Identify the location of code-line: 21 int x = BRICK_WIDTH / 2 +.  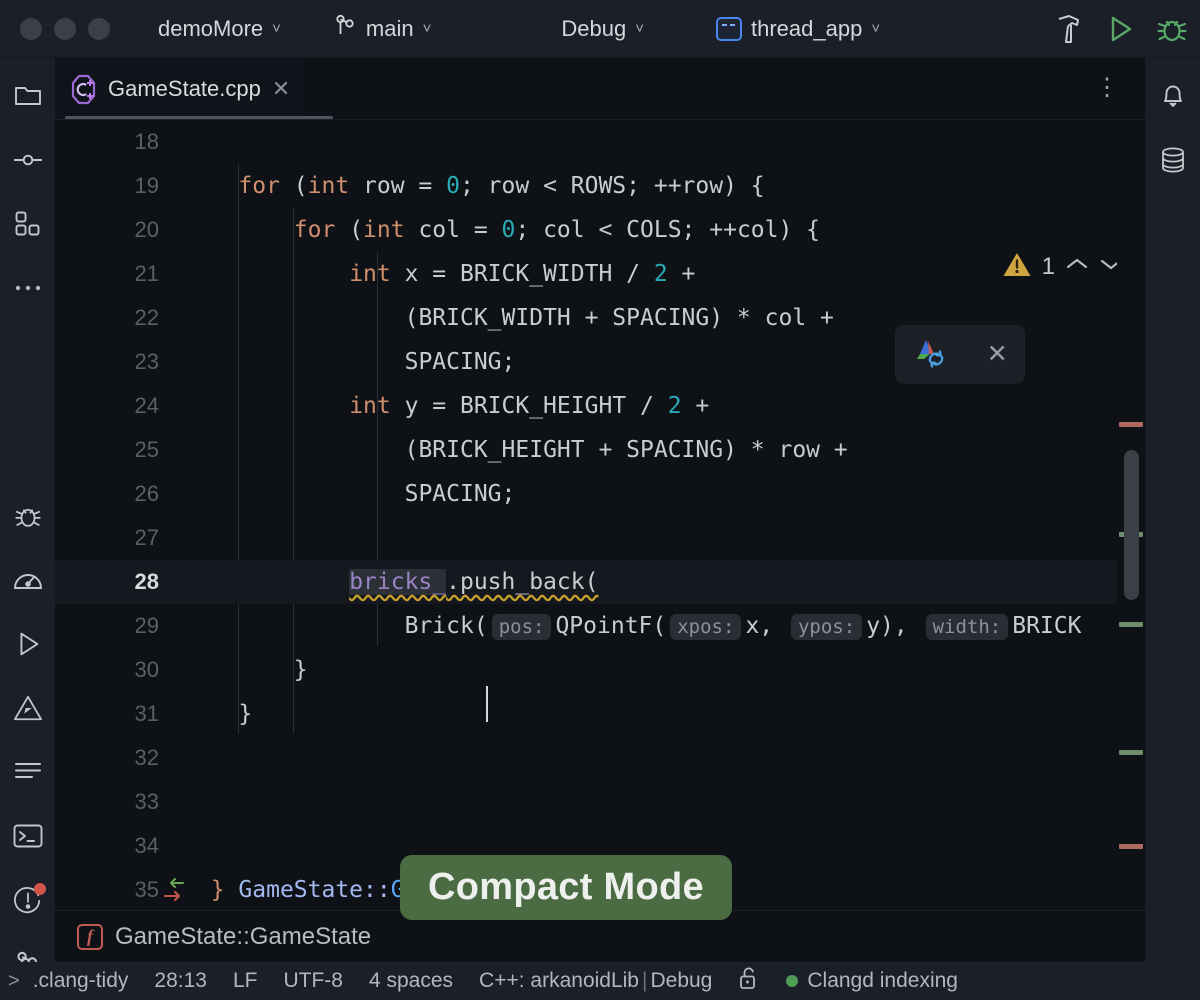
(600, 274).